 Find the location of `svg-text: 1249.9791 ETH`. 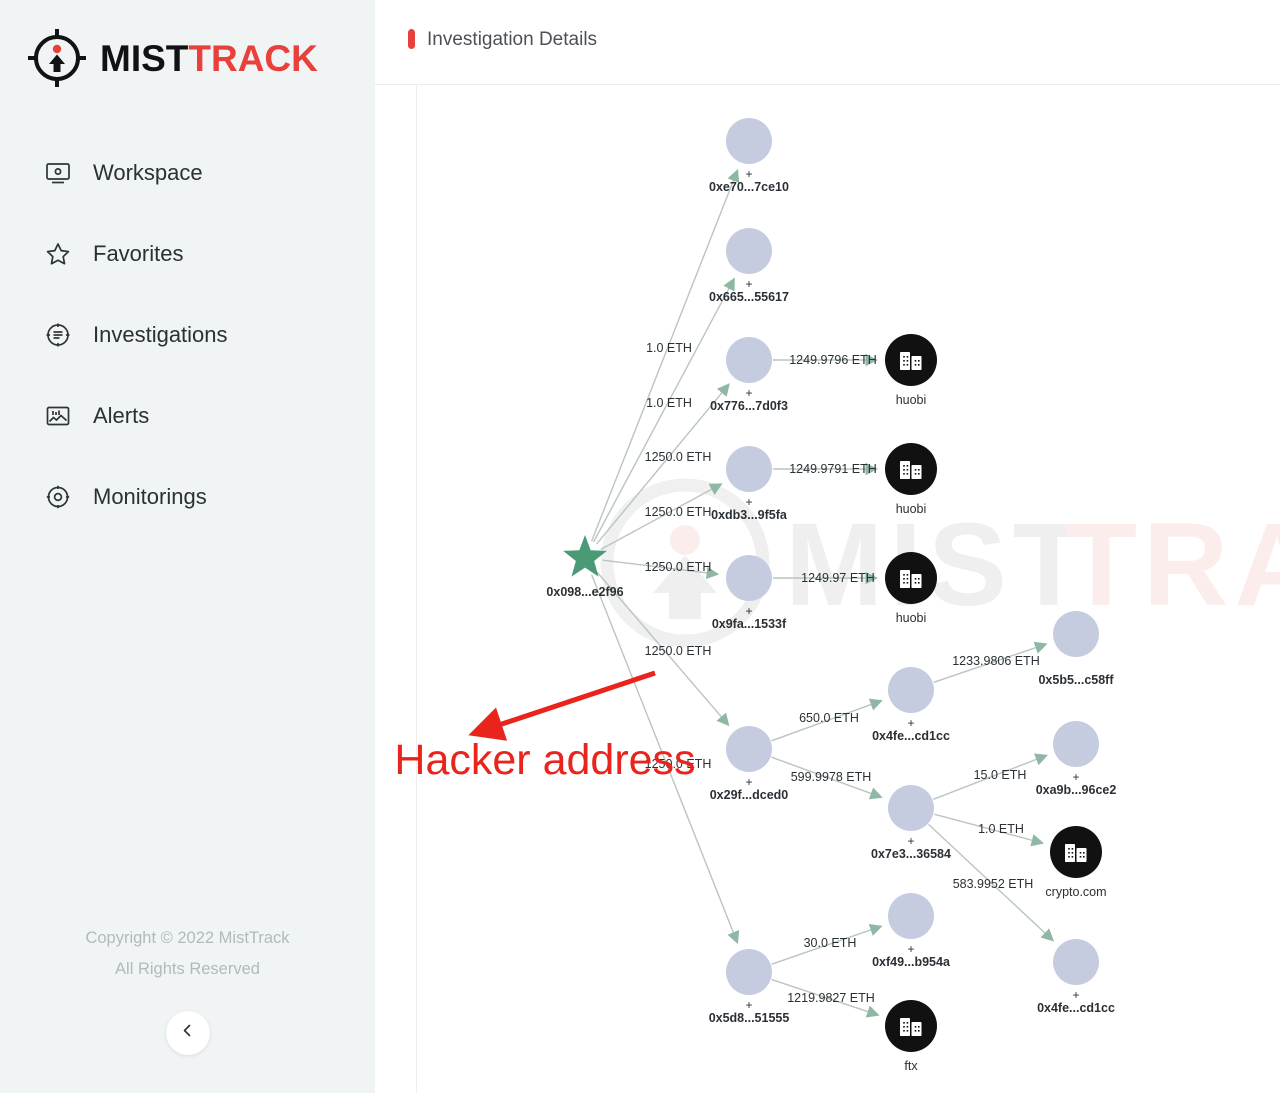

svg-text: 1249.9791 ETH is located at coordinates (833, 469).